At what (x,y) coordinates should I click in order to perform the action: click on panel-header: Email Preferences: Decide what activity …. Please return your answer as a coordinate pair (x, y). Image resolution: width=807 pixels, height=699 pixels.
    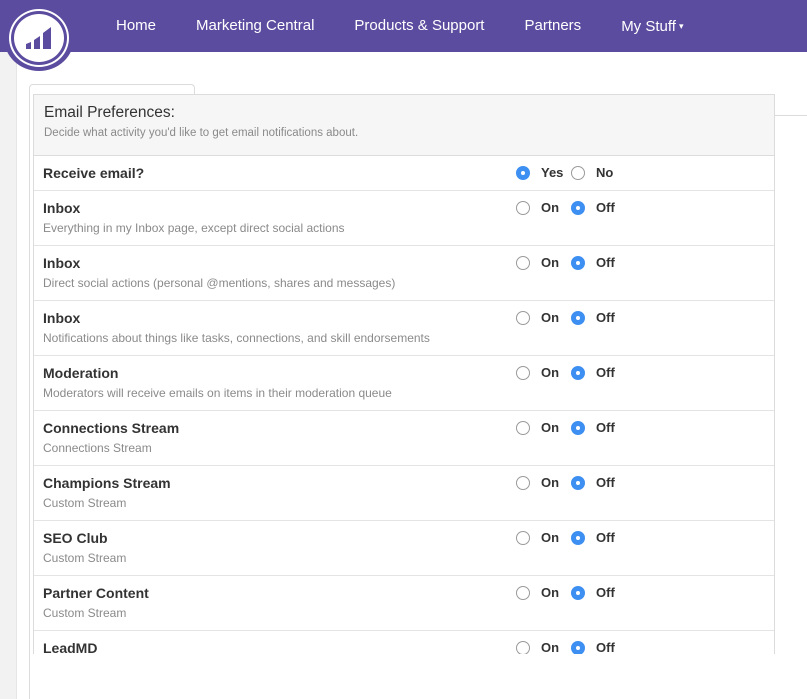
    Looking at the image, I should click on (404, 125).